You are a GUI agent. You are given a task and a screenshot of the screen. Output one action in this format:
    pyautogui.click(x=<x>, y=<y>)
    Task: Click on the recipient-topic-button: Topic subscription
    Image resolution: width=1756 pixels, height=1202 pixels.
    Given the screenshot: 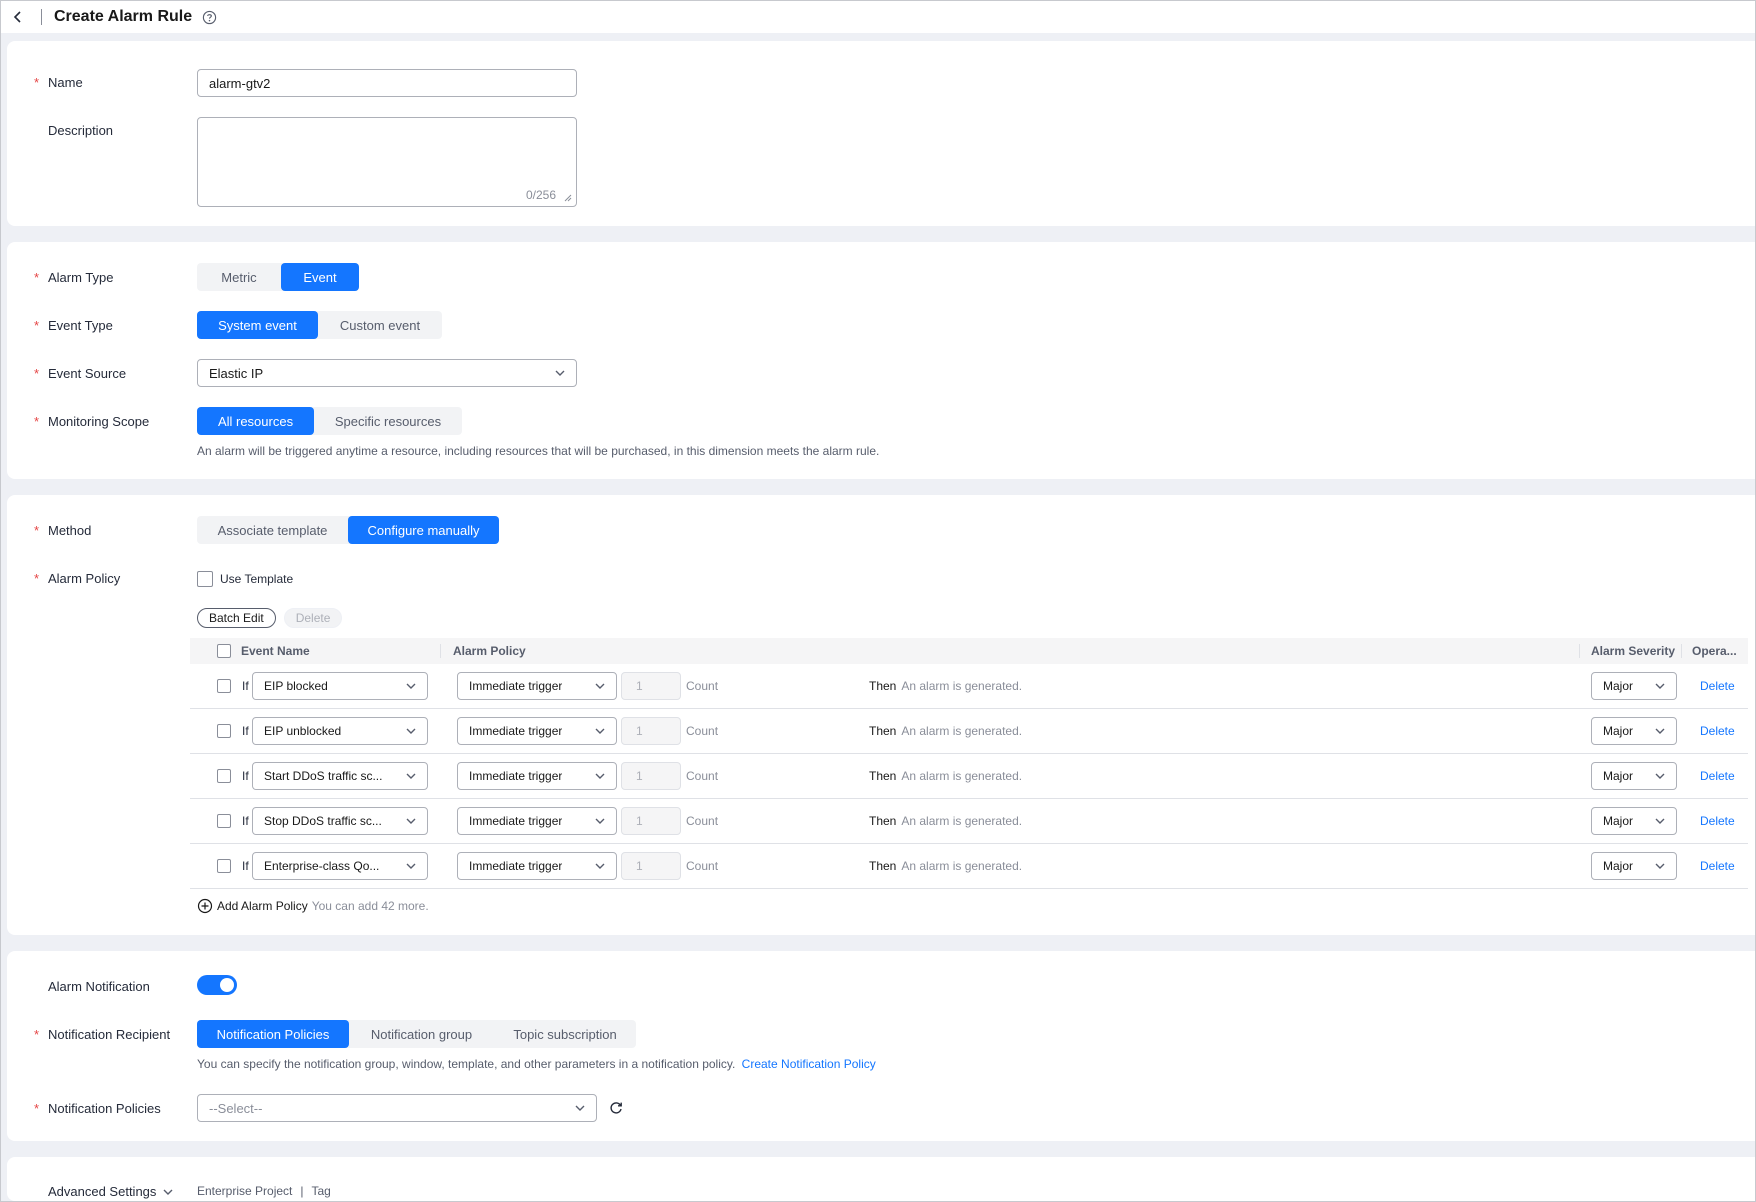 What is the action you would take?
    pyautogui.click(x=565, y=1034)
    